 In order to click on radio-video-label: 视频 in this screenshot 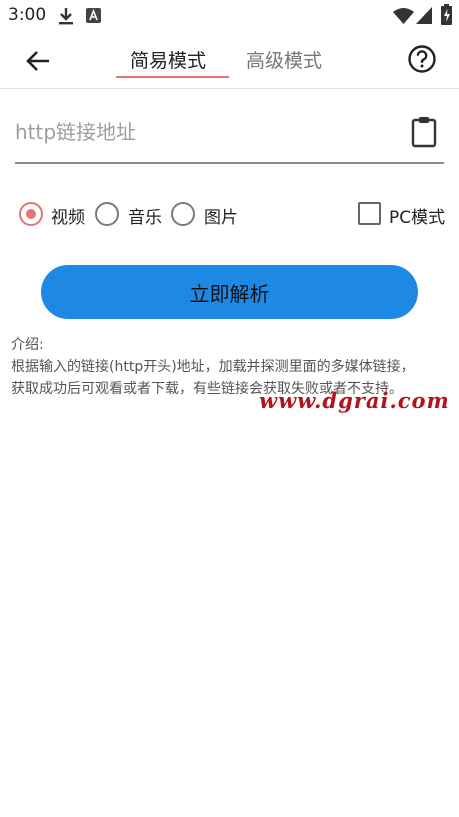, I will do `click(68, 215)`.